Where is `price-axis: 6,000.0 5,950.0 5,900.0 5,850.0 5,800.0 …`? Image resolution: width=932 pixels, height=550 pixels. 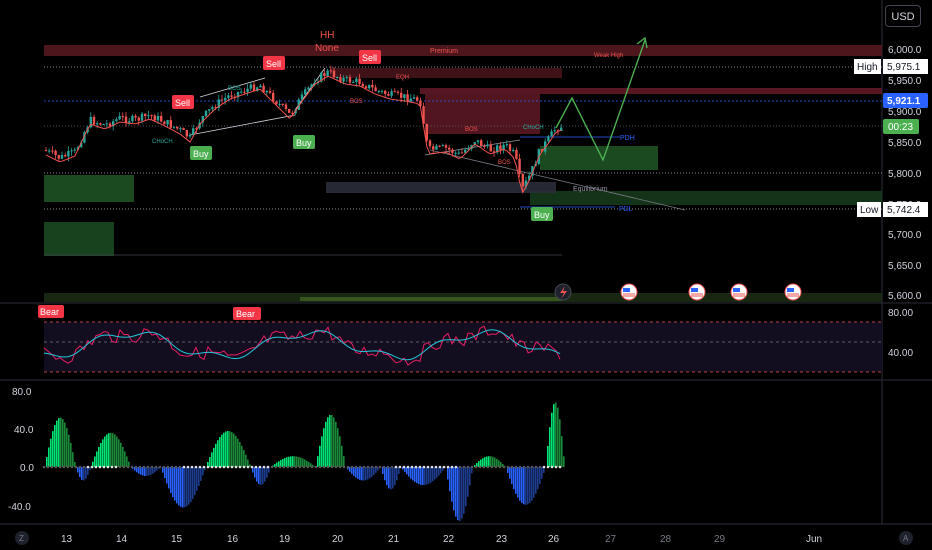
price-axis: 6,000.0 5,950.0 5,900.0 5,850.0 5,800.0 … is located at coordinates (905, 173).